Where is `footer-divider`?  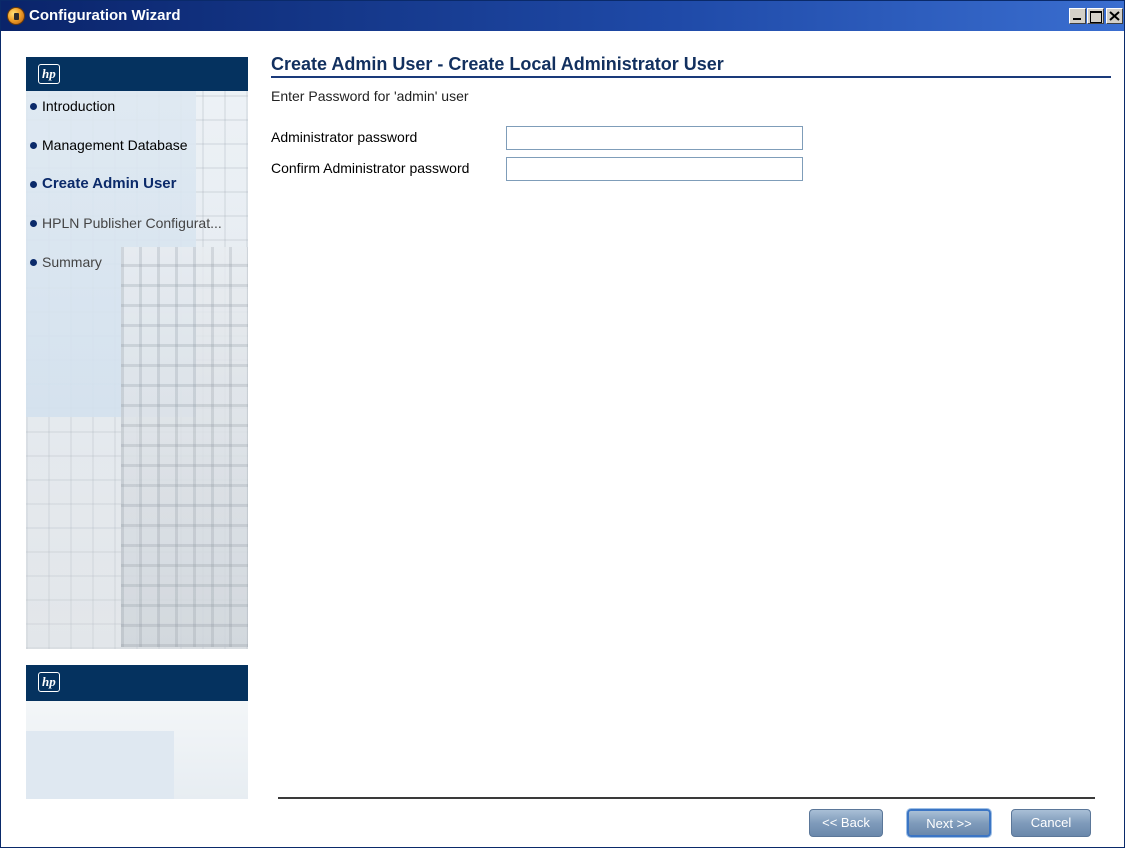 footer-divider is located at coordinates (686, 798).